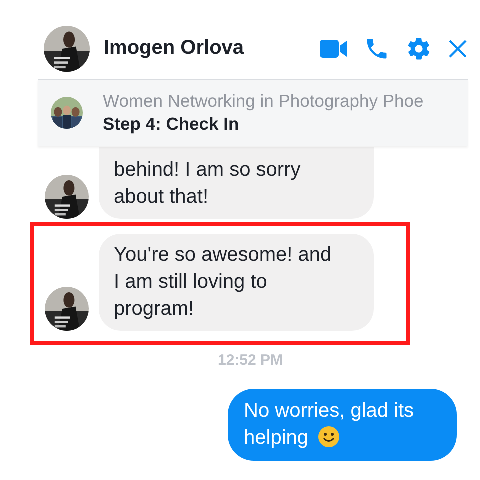  What do you see at coordinates (342, 425) in the screenshot?
I see `message-bubble: No worries, glad its helping` at bounding box center [342, 425].